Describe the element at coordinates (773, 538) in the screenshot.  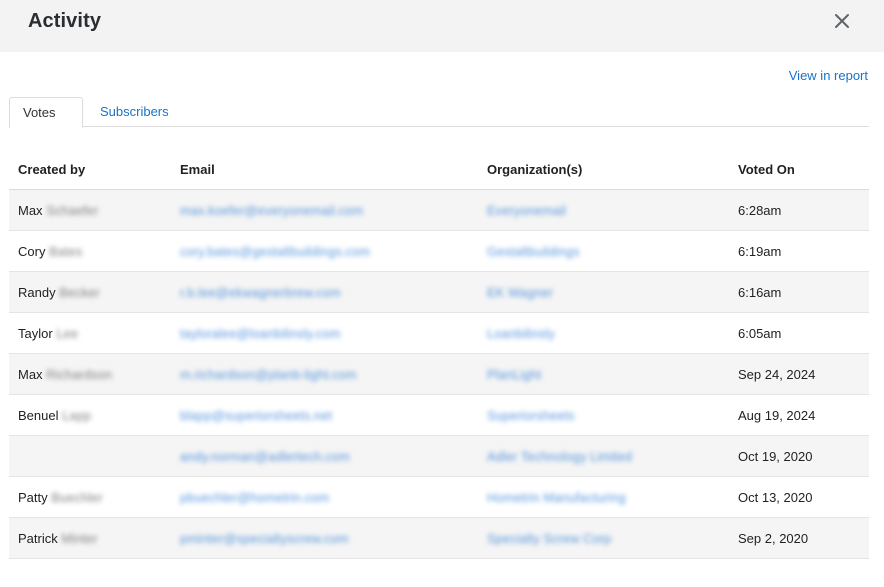
I see `voted-on-cell: Sep 2, 2020` at that location.